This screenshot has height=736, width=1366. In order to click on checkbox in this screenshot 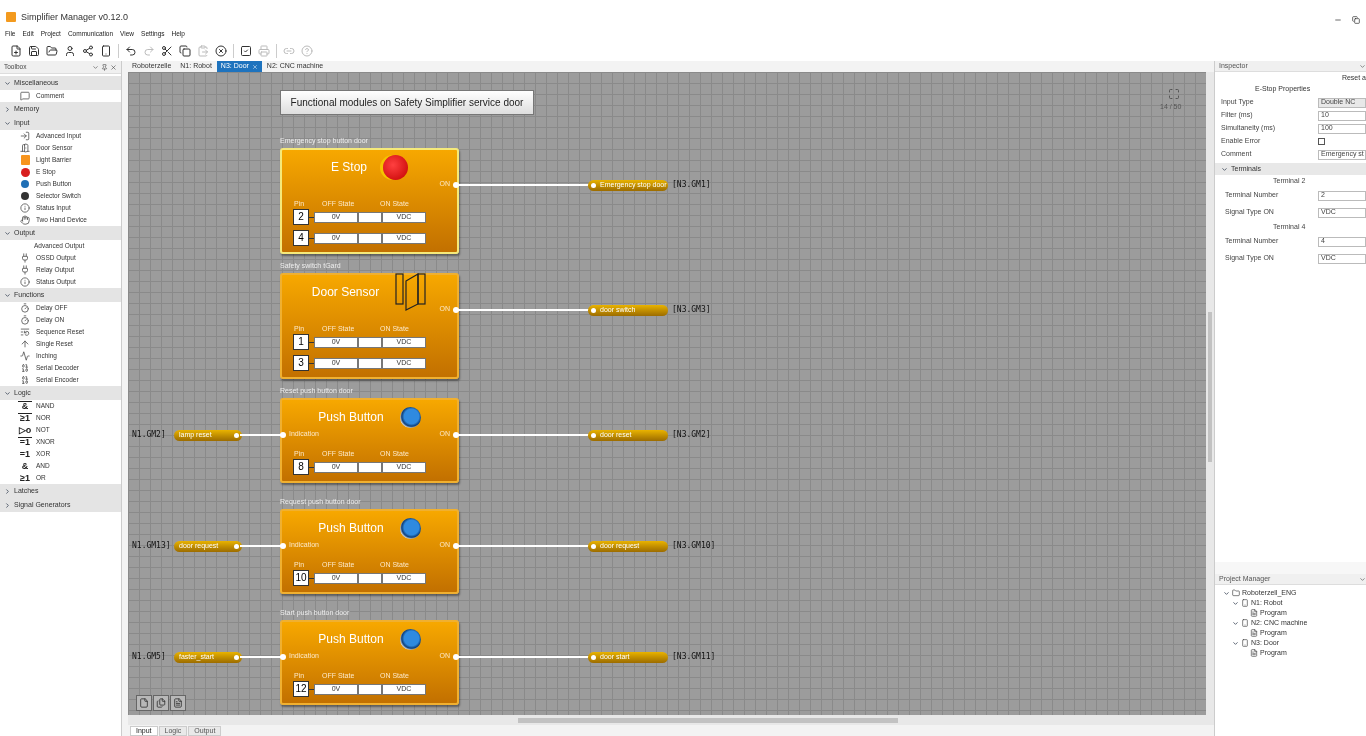, I will do `click(1321, 141)`.